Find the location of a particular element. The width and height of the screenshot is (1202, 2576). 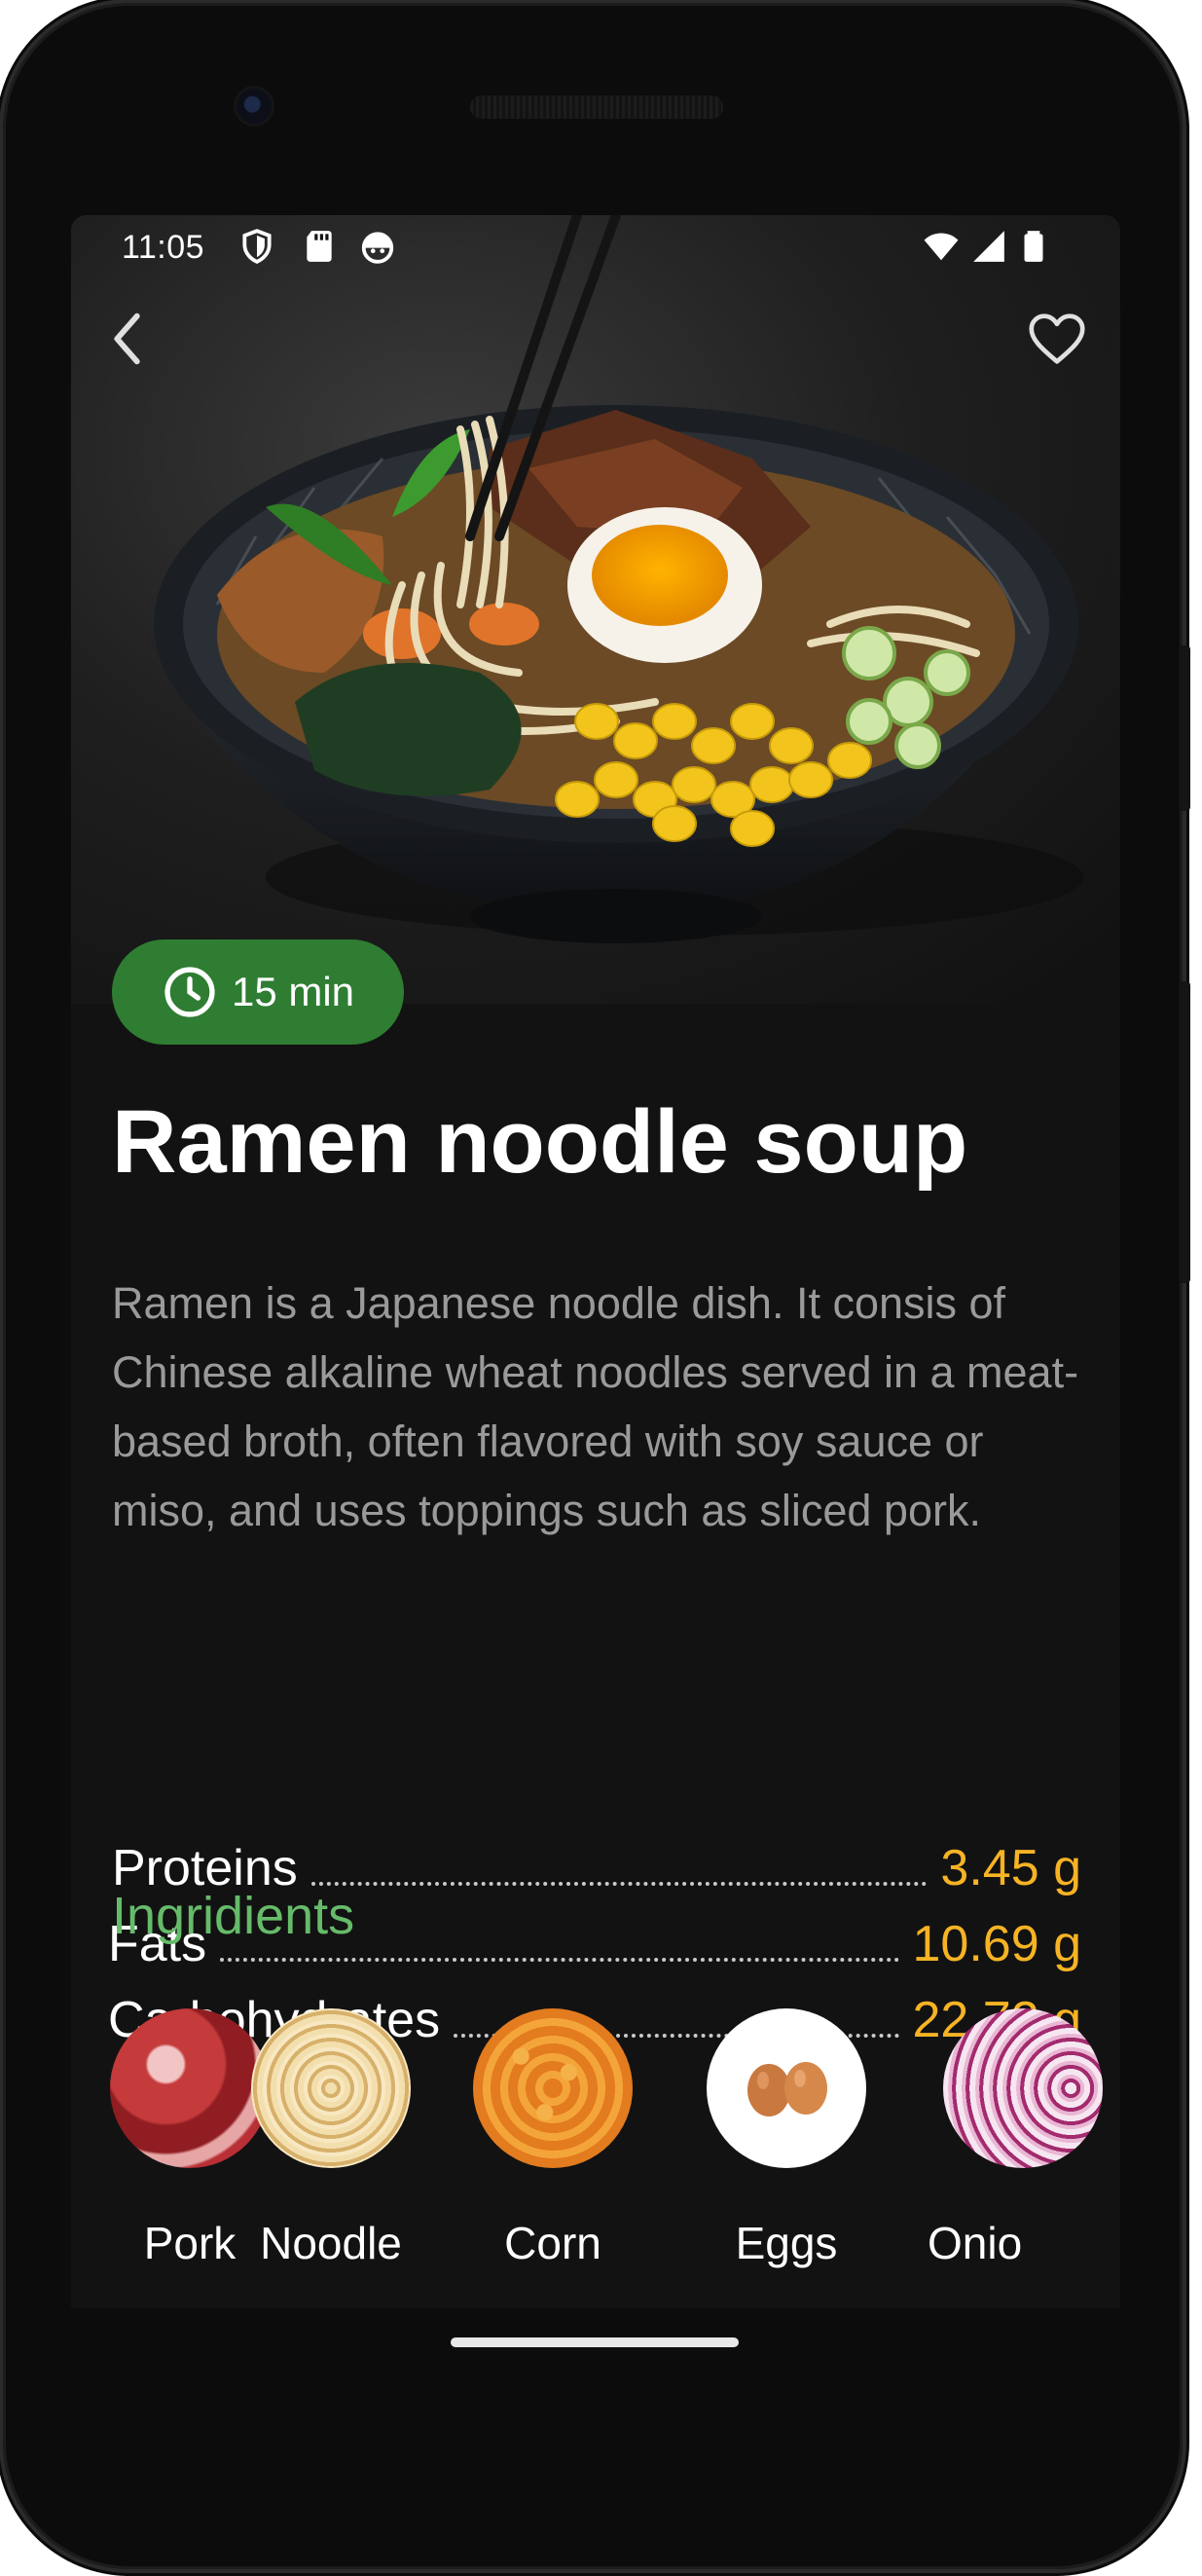

power-button is located at coordinates (1184, 728).